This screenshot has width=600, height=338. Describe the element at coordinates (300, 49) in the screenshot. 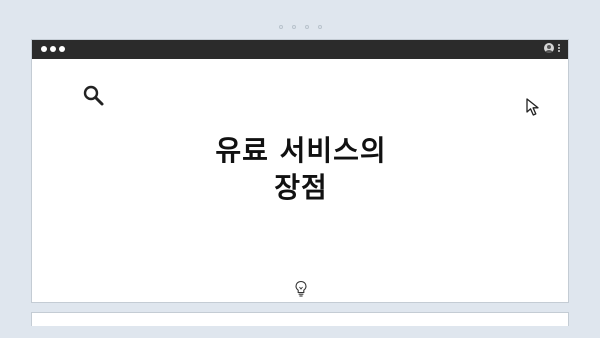

I see `title-bar` at that location.